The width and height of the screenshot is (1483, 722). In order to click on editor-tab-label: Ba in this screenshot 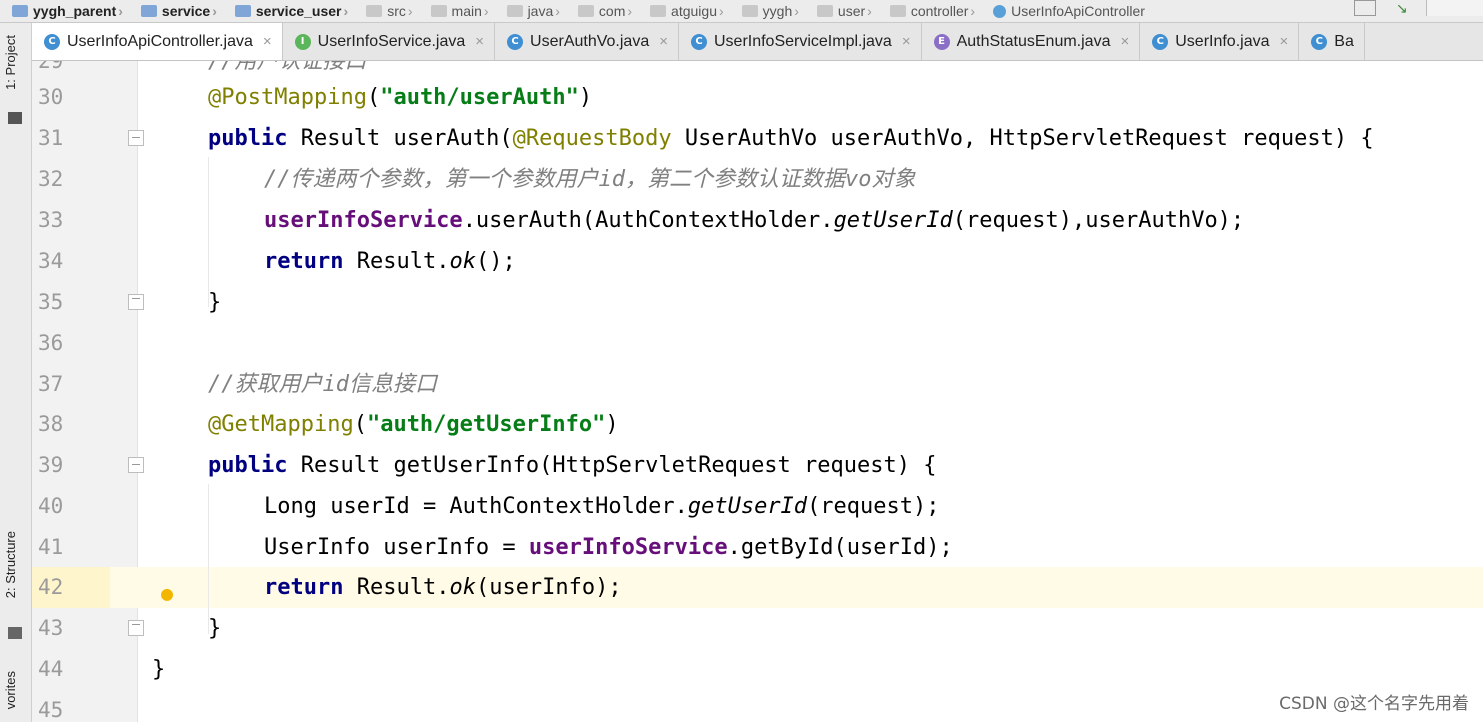, I will do `click(1344, 41)`.